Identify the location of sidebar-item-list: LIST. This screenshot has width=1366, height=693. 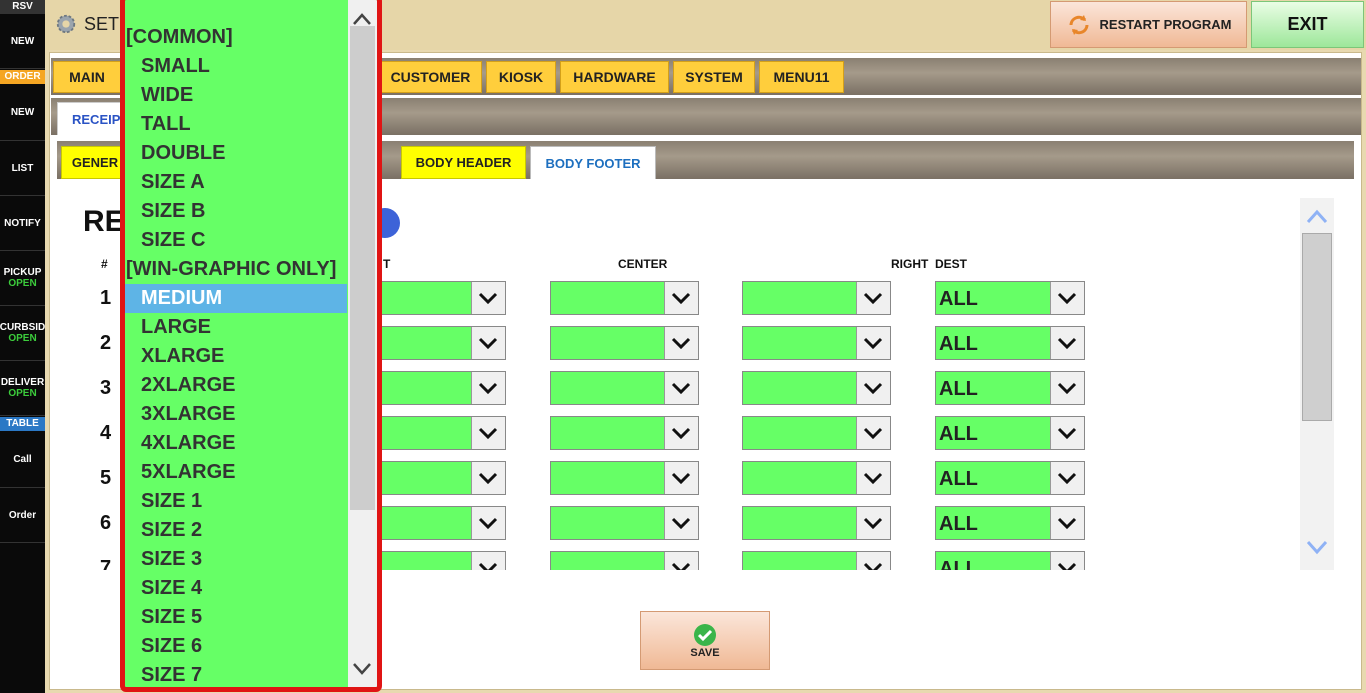
(22, 168).